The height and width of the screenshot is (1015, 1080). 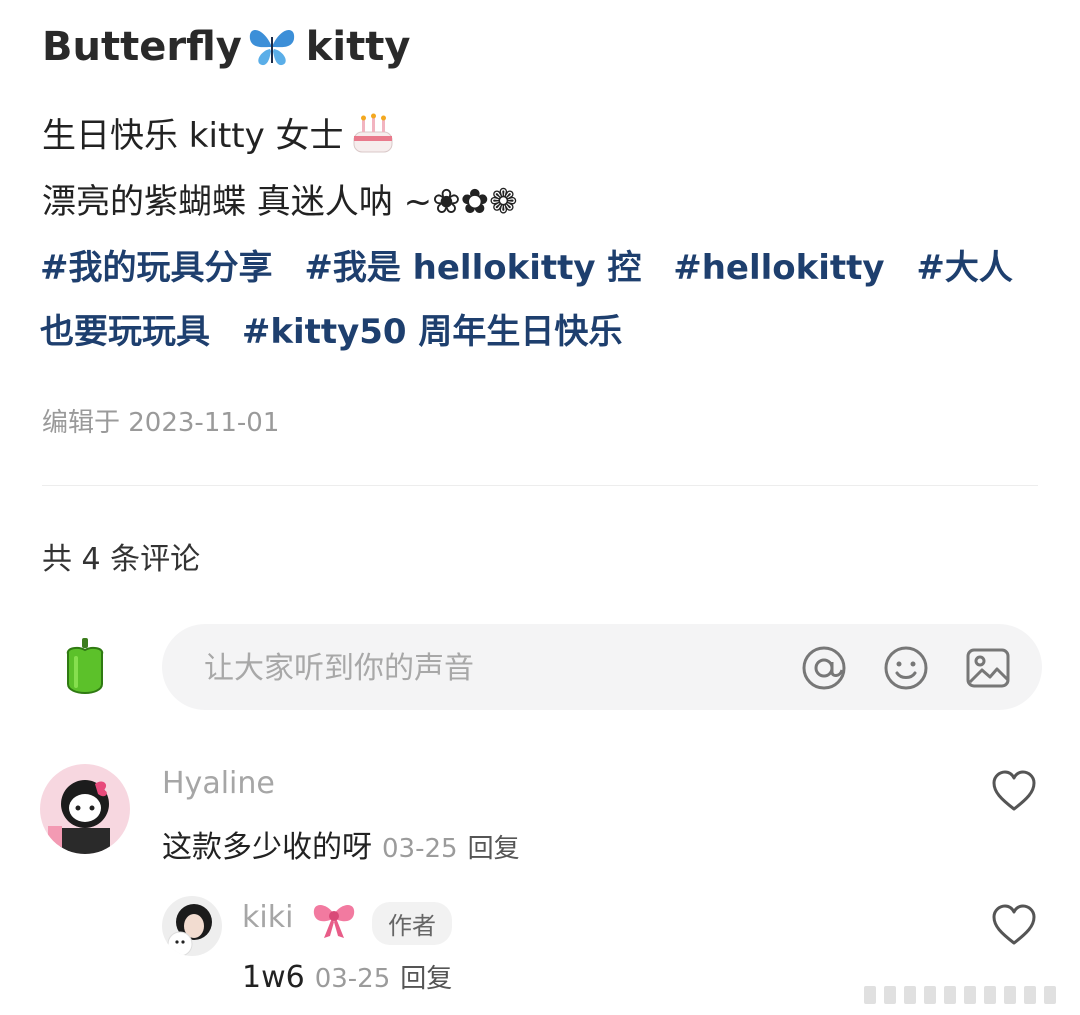 I want to click on author-avatar-image, so click(x=192, y=926).